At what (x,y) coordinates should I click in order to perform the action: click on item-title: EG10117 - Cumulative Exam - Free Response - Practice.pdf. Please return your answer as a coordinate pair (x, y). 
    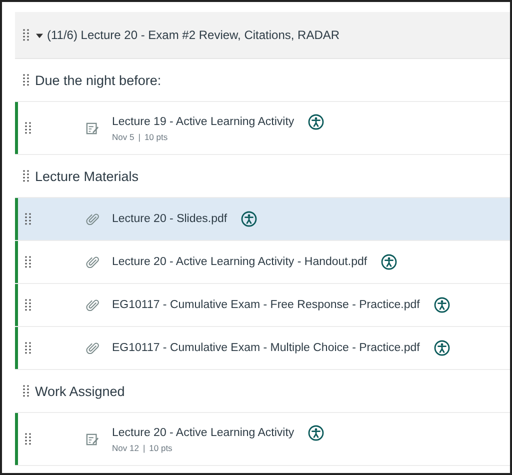
    Looking at the image, I should click on (266, 305).